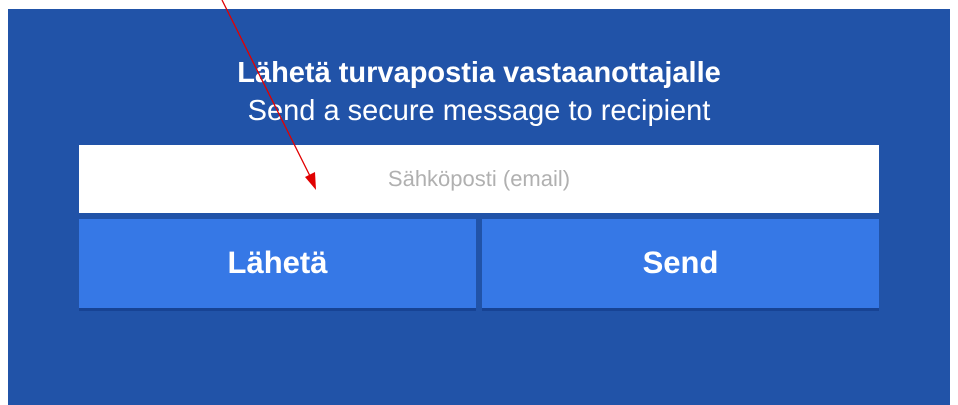 The width and height of the screenshot is (958, 405). I want to click on send-button: Lähetä, so click(277, 263).